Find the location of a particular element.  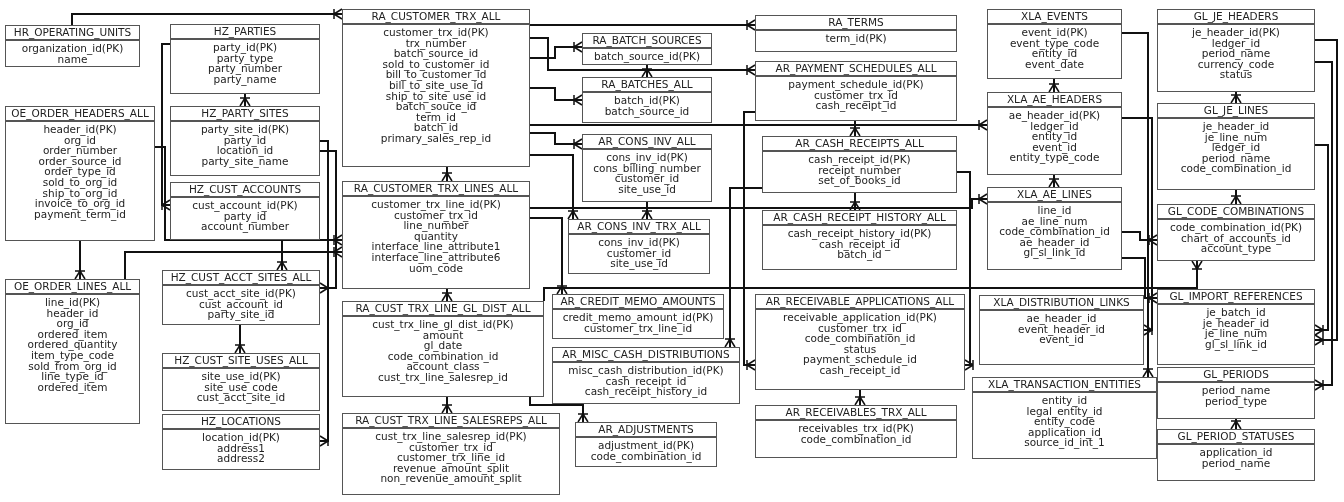

field-name: adjustment_id(PK) is located at coordinates (646, 445).